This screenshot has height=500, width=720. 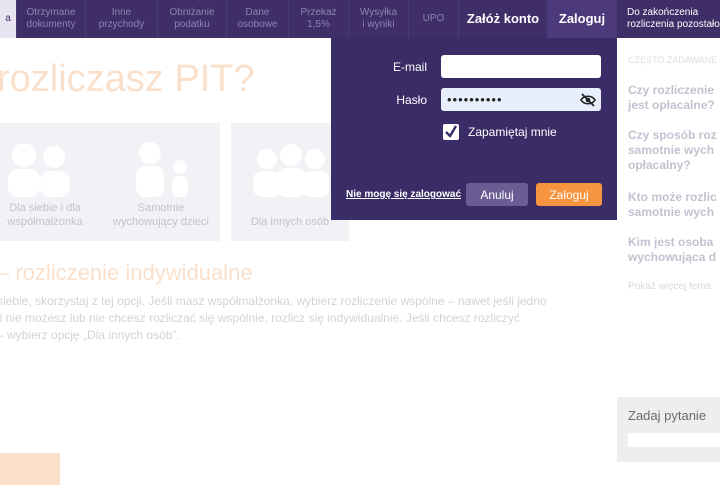 I want to click on forgot-login-link: Nie mogę się zalogować, so click(x=403, y=194).